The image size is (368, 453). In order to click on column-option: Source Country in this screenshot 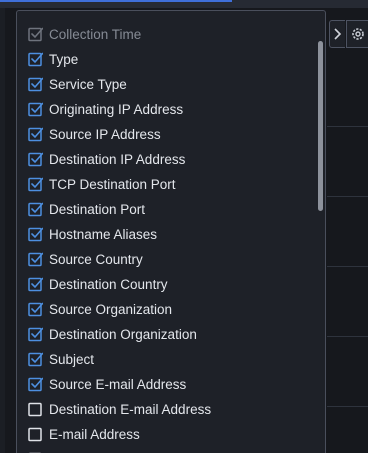, I will do `click(119, 259)`.